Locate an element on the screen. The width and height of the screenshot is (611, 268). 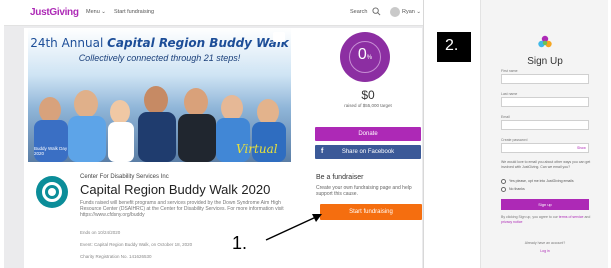
charity-logo-dot is located at coordinates (52, 192).